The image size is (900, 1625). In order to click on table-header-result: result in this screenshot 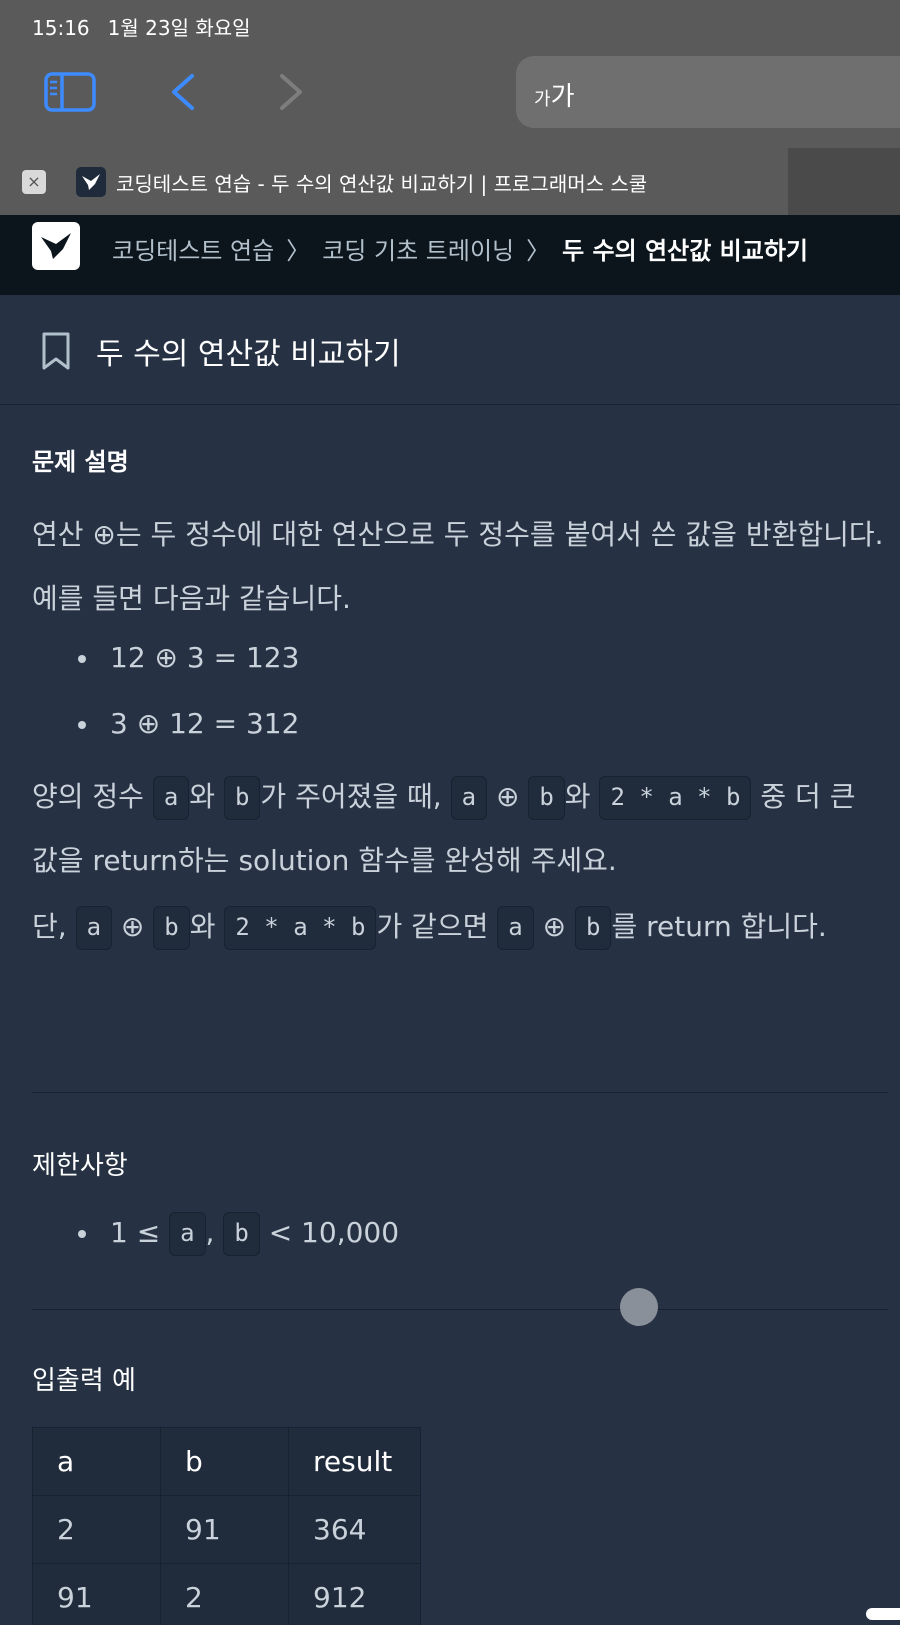, I will do `click(354, 1461)`.